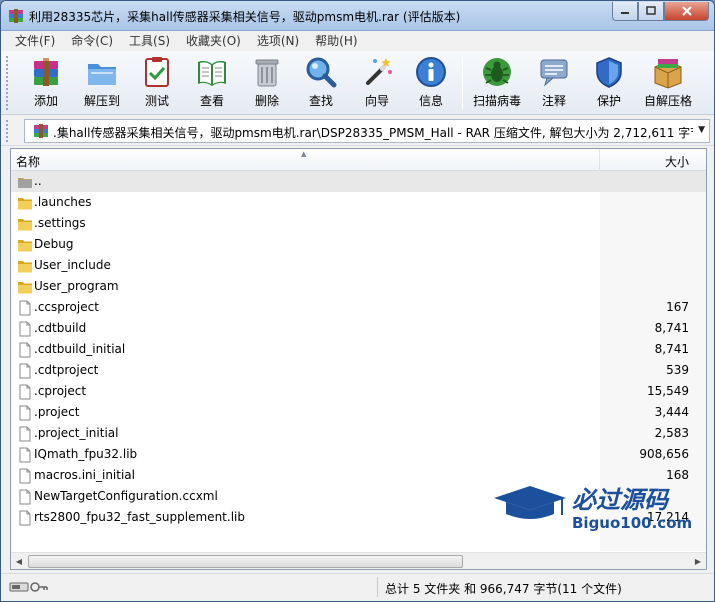  What do you see at coordinates (608, 101) in the screenshot?
I see `protect-label: 保护` at bounding box center [608, 101].